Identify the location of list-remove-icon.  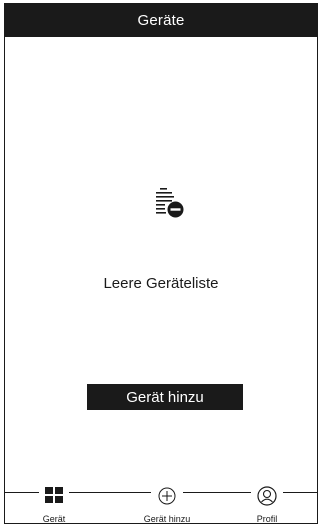
(170, 203).